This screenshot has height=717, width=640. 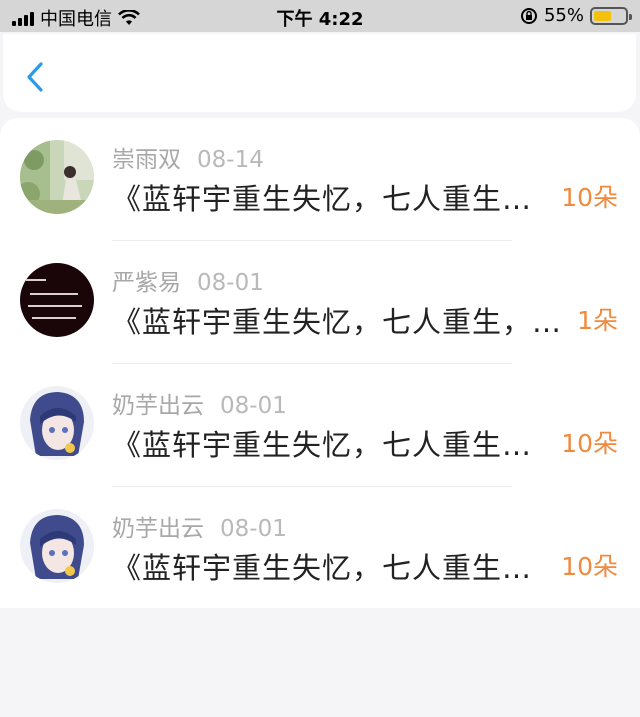 I want to click on username: 严紫易, so click(x=146, y=283).